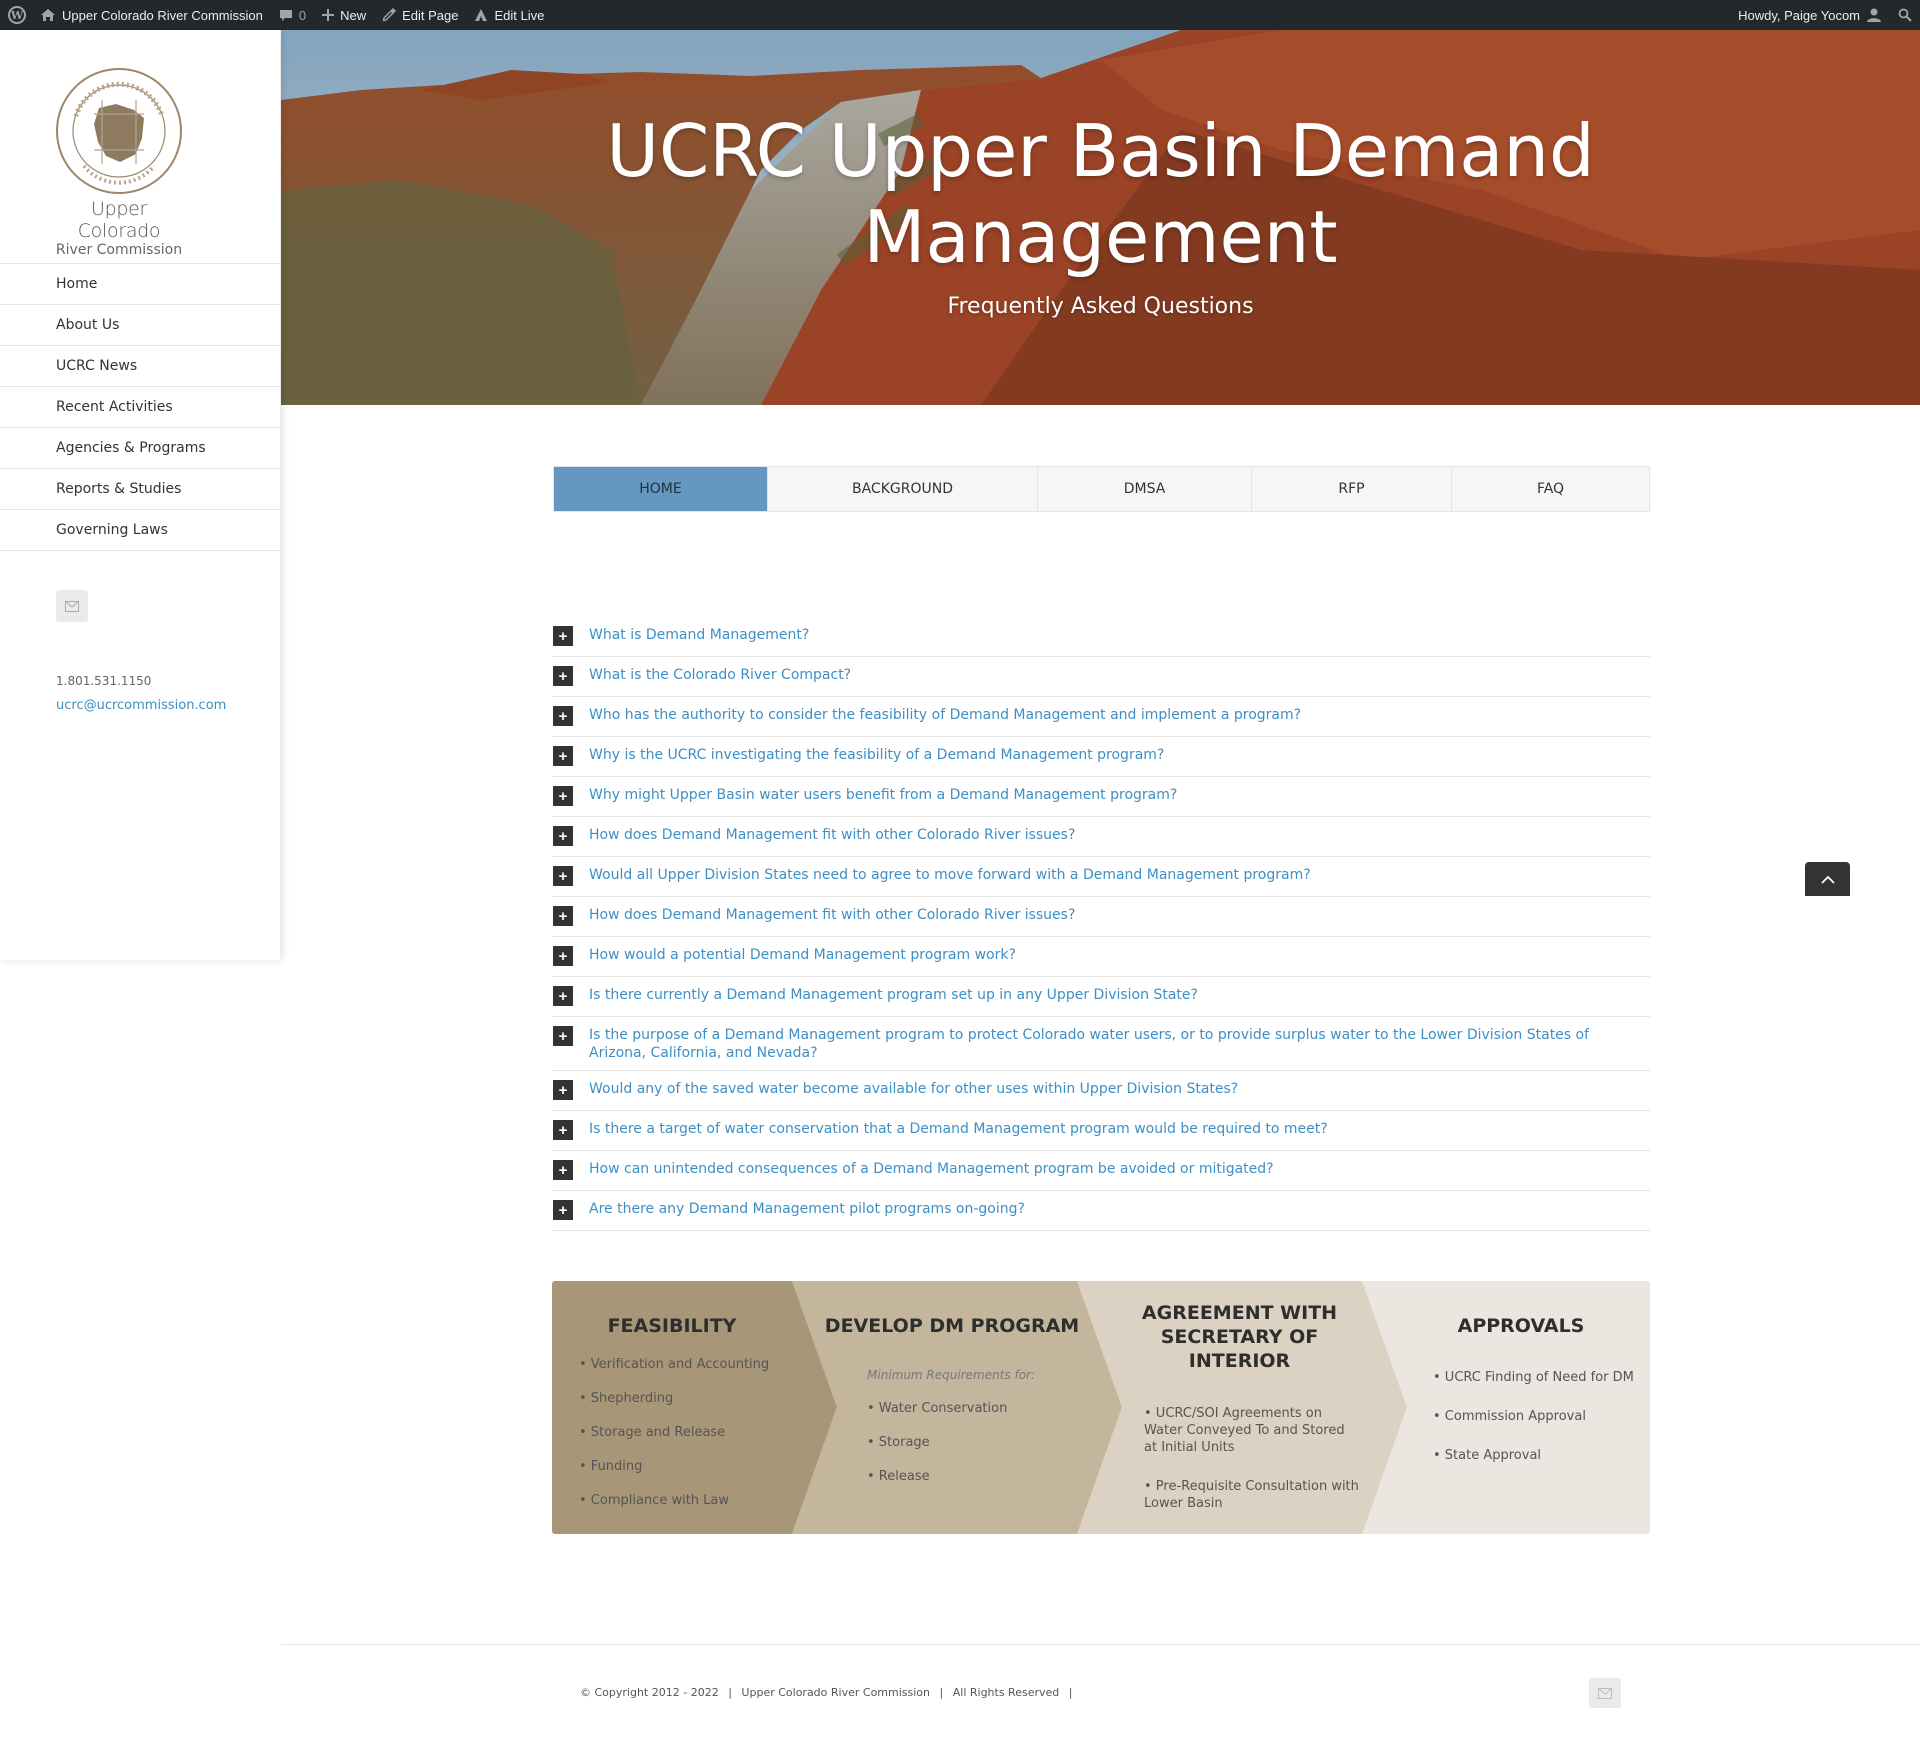  What do you see at coordinates (140, 325) in the screenshot?
I see `nav-item-about-us: About Us` at bounding box center [140, 325].